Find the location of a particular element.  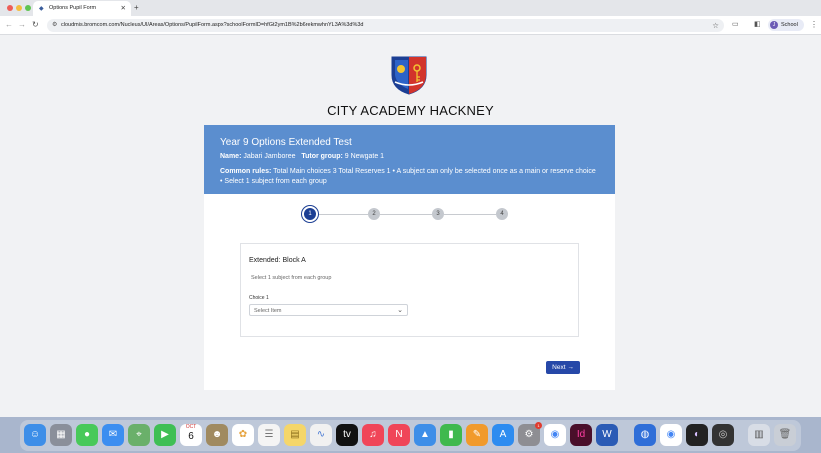

news-icon: N is located at coordinates (399, 435).